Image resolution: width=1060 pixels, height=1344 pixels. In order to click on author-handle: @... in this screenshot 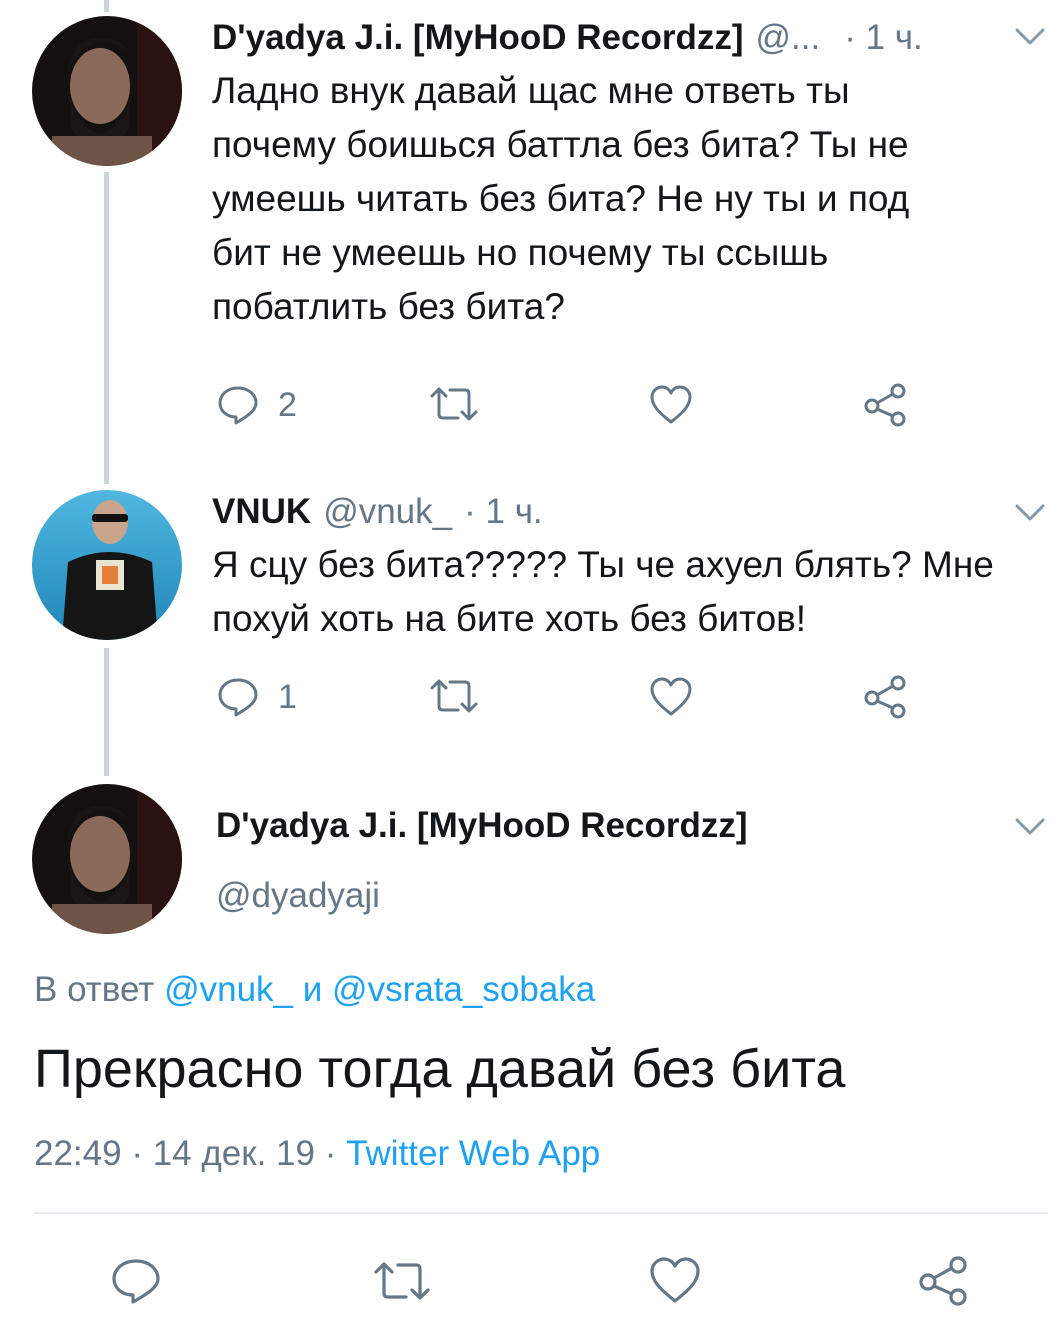, I will do `click(787, 38)`.